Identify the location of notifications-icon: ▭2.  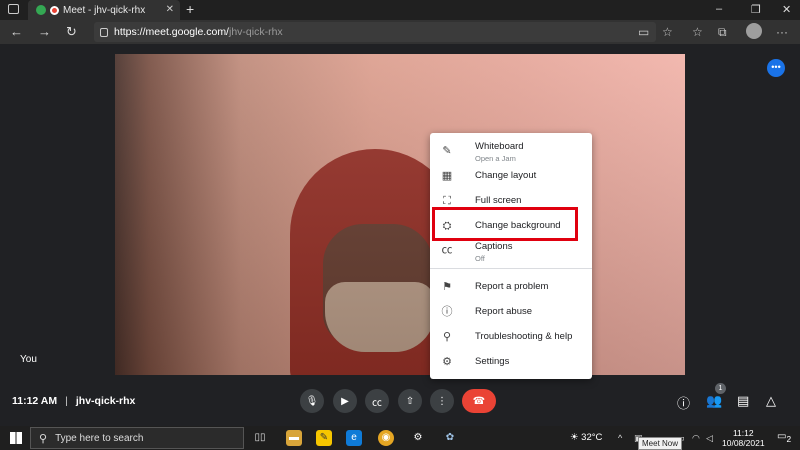
(784, 437).